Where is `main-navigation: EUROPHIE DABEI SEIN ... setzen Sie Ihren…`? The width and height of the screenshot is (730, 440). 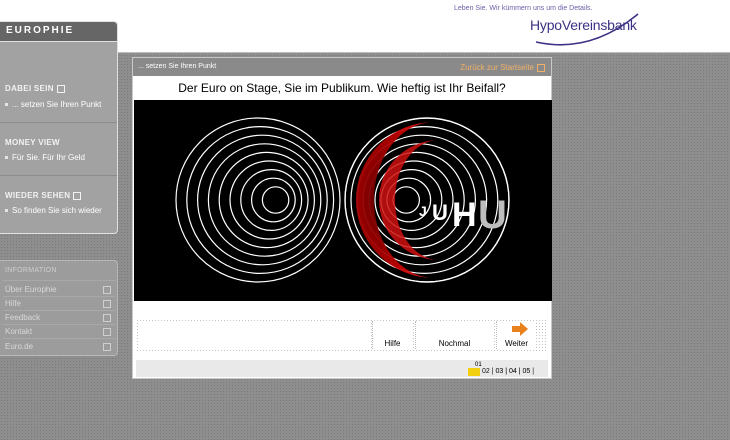 main-navigation: EUROPHIE DABEI SEIN ... setzen Sie Ihren… is located at coordinates (59, 127).